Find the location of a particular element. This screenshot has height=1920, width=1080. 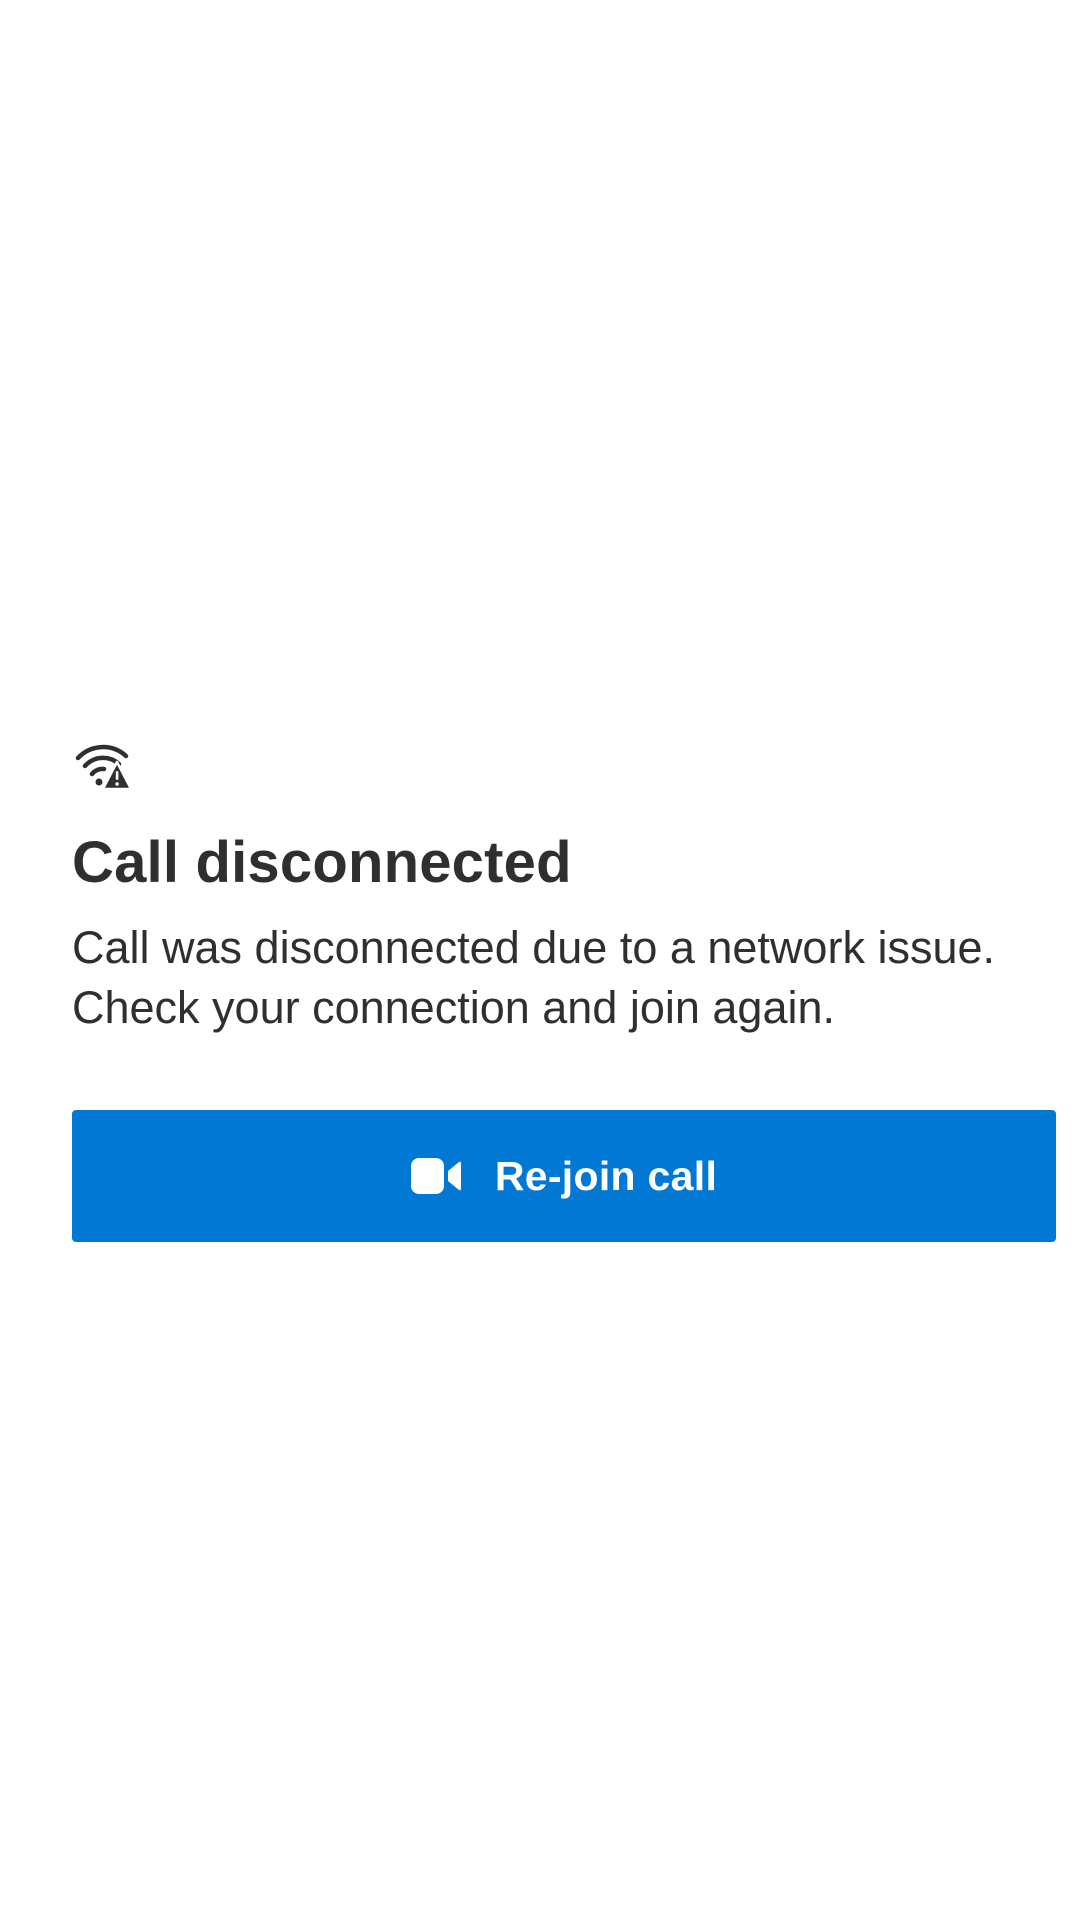

description-line-2: Check your connection and join again. is located at coordinates (454, 1007).